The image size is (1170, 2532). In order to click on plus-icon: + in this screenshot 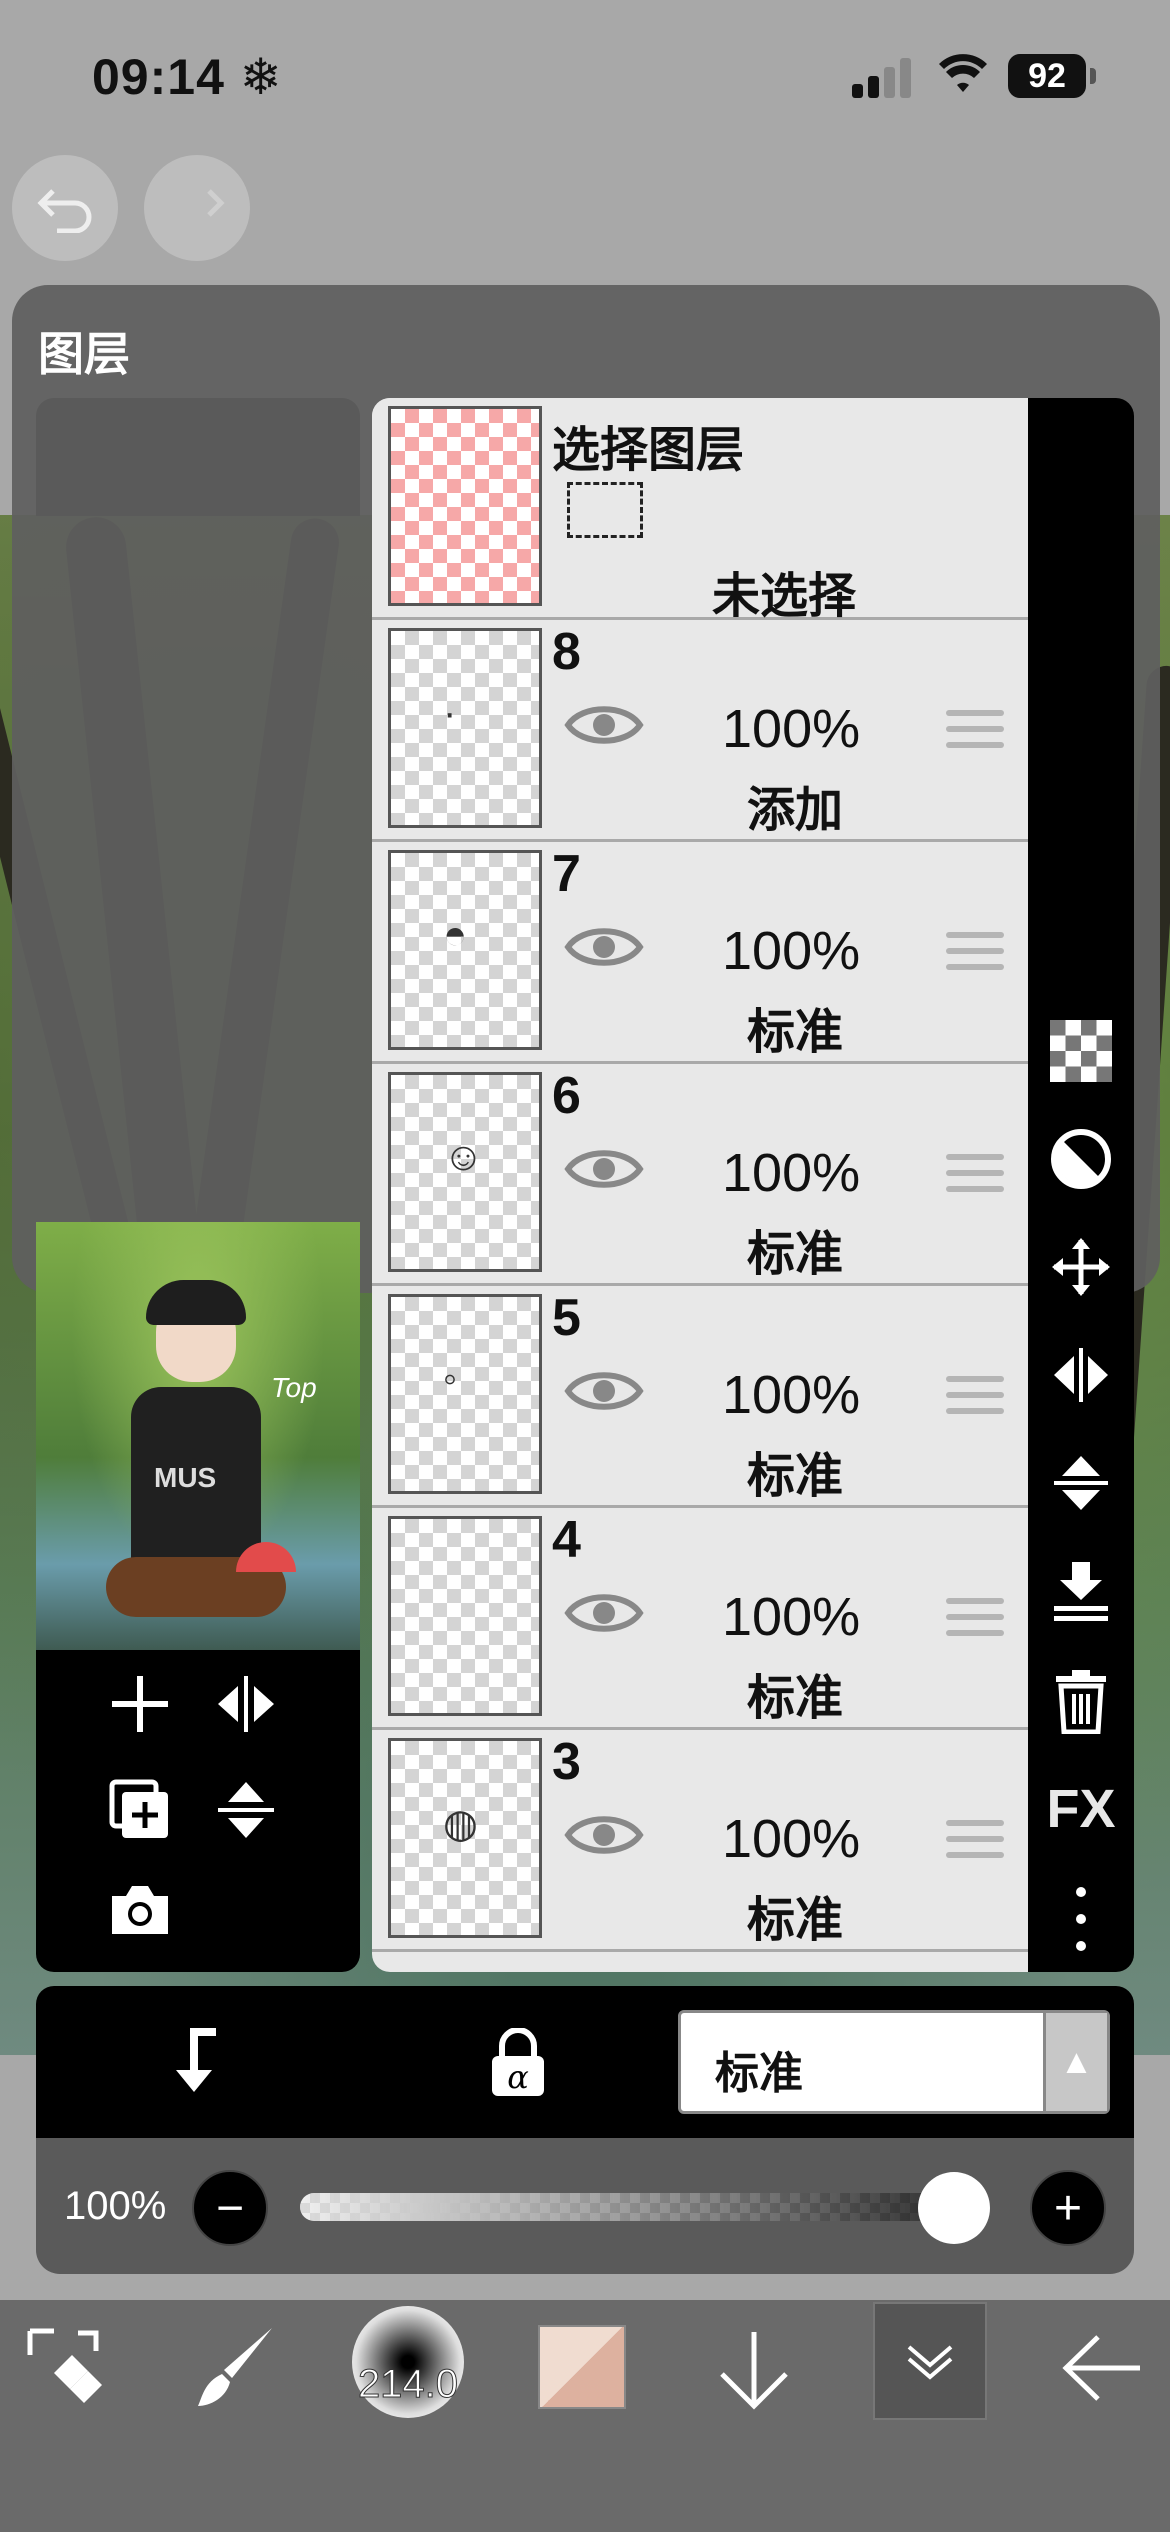, I will do `click(1068, 2208)`.